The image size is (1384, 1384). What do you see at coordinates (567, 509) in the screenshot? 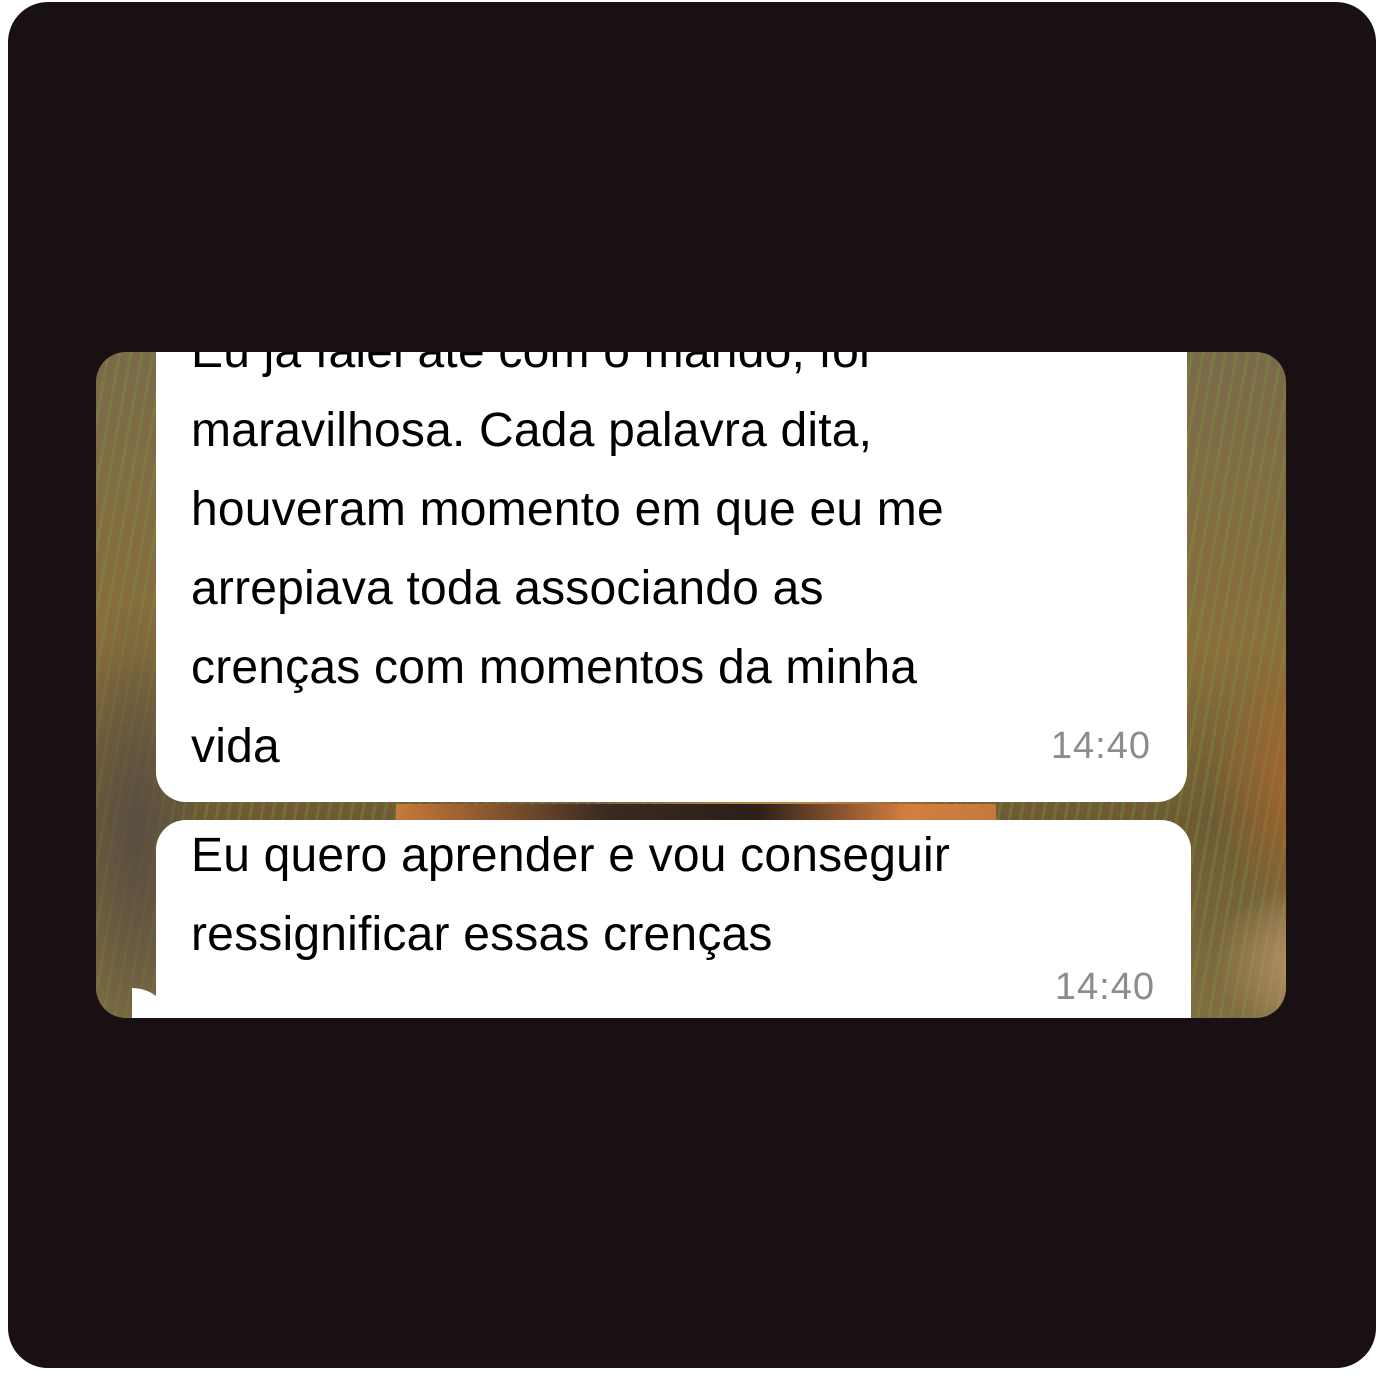
I see `message-line: houveram momento em que eu me` at bounding box center [567, 509].